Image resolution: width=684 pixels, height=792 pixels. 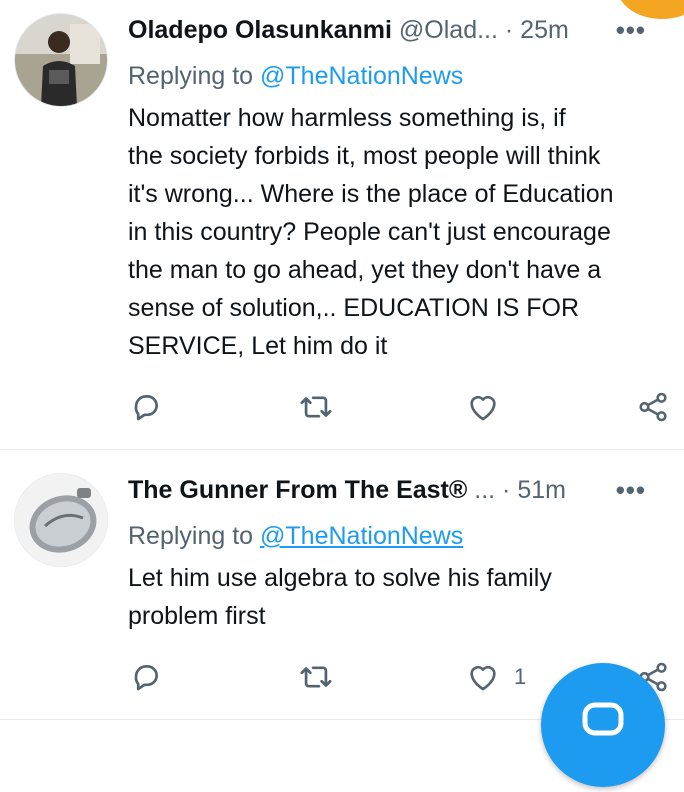 I want to click on tweet-actions, so click(x=342, y=407).